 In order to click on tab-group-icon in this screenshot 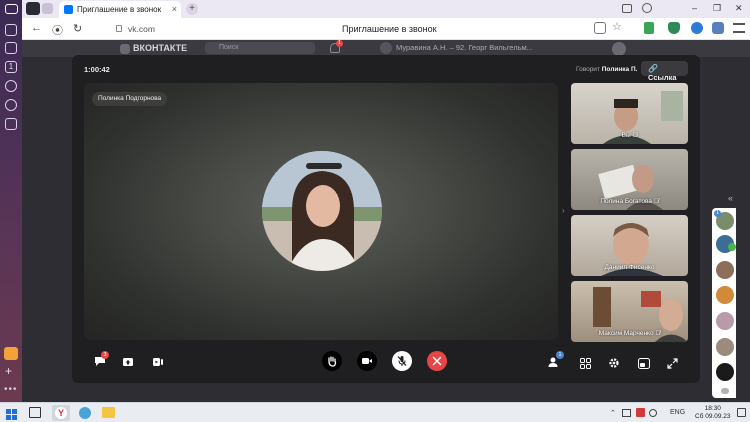, I will do `click(33, 8)`.